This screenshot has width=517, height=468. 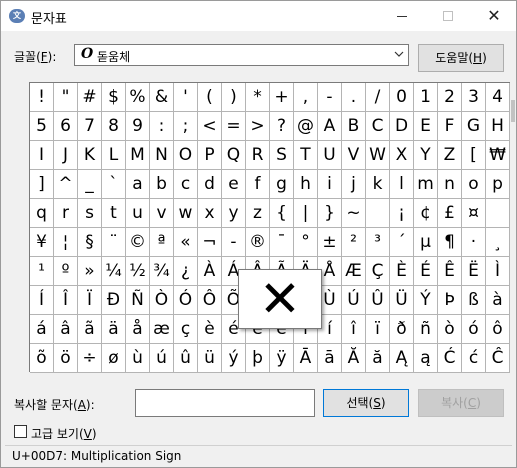 What do you see at coordinates (402, 329) in the screenshot?
I see `char-cell: ð` at bounding box center [402, 329].